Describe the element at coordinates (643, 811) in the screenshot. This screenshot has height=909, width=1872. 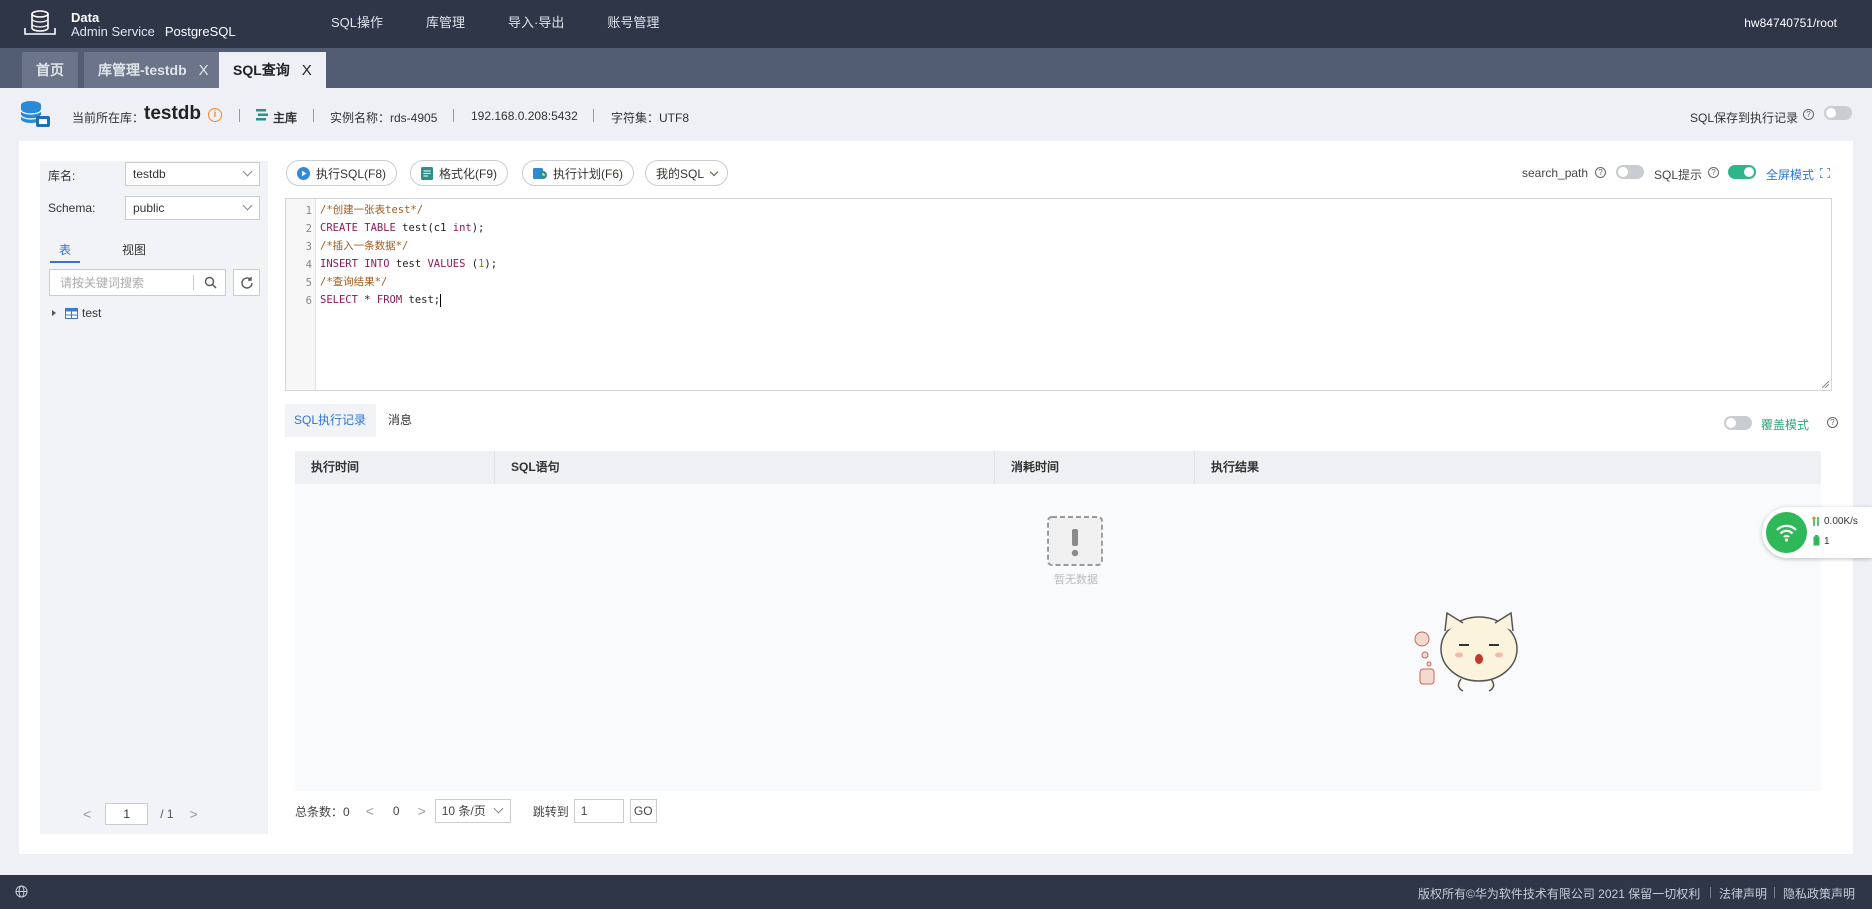
I see `go-button: GO` at that location.